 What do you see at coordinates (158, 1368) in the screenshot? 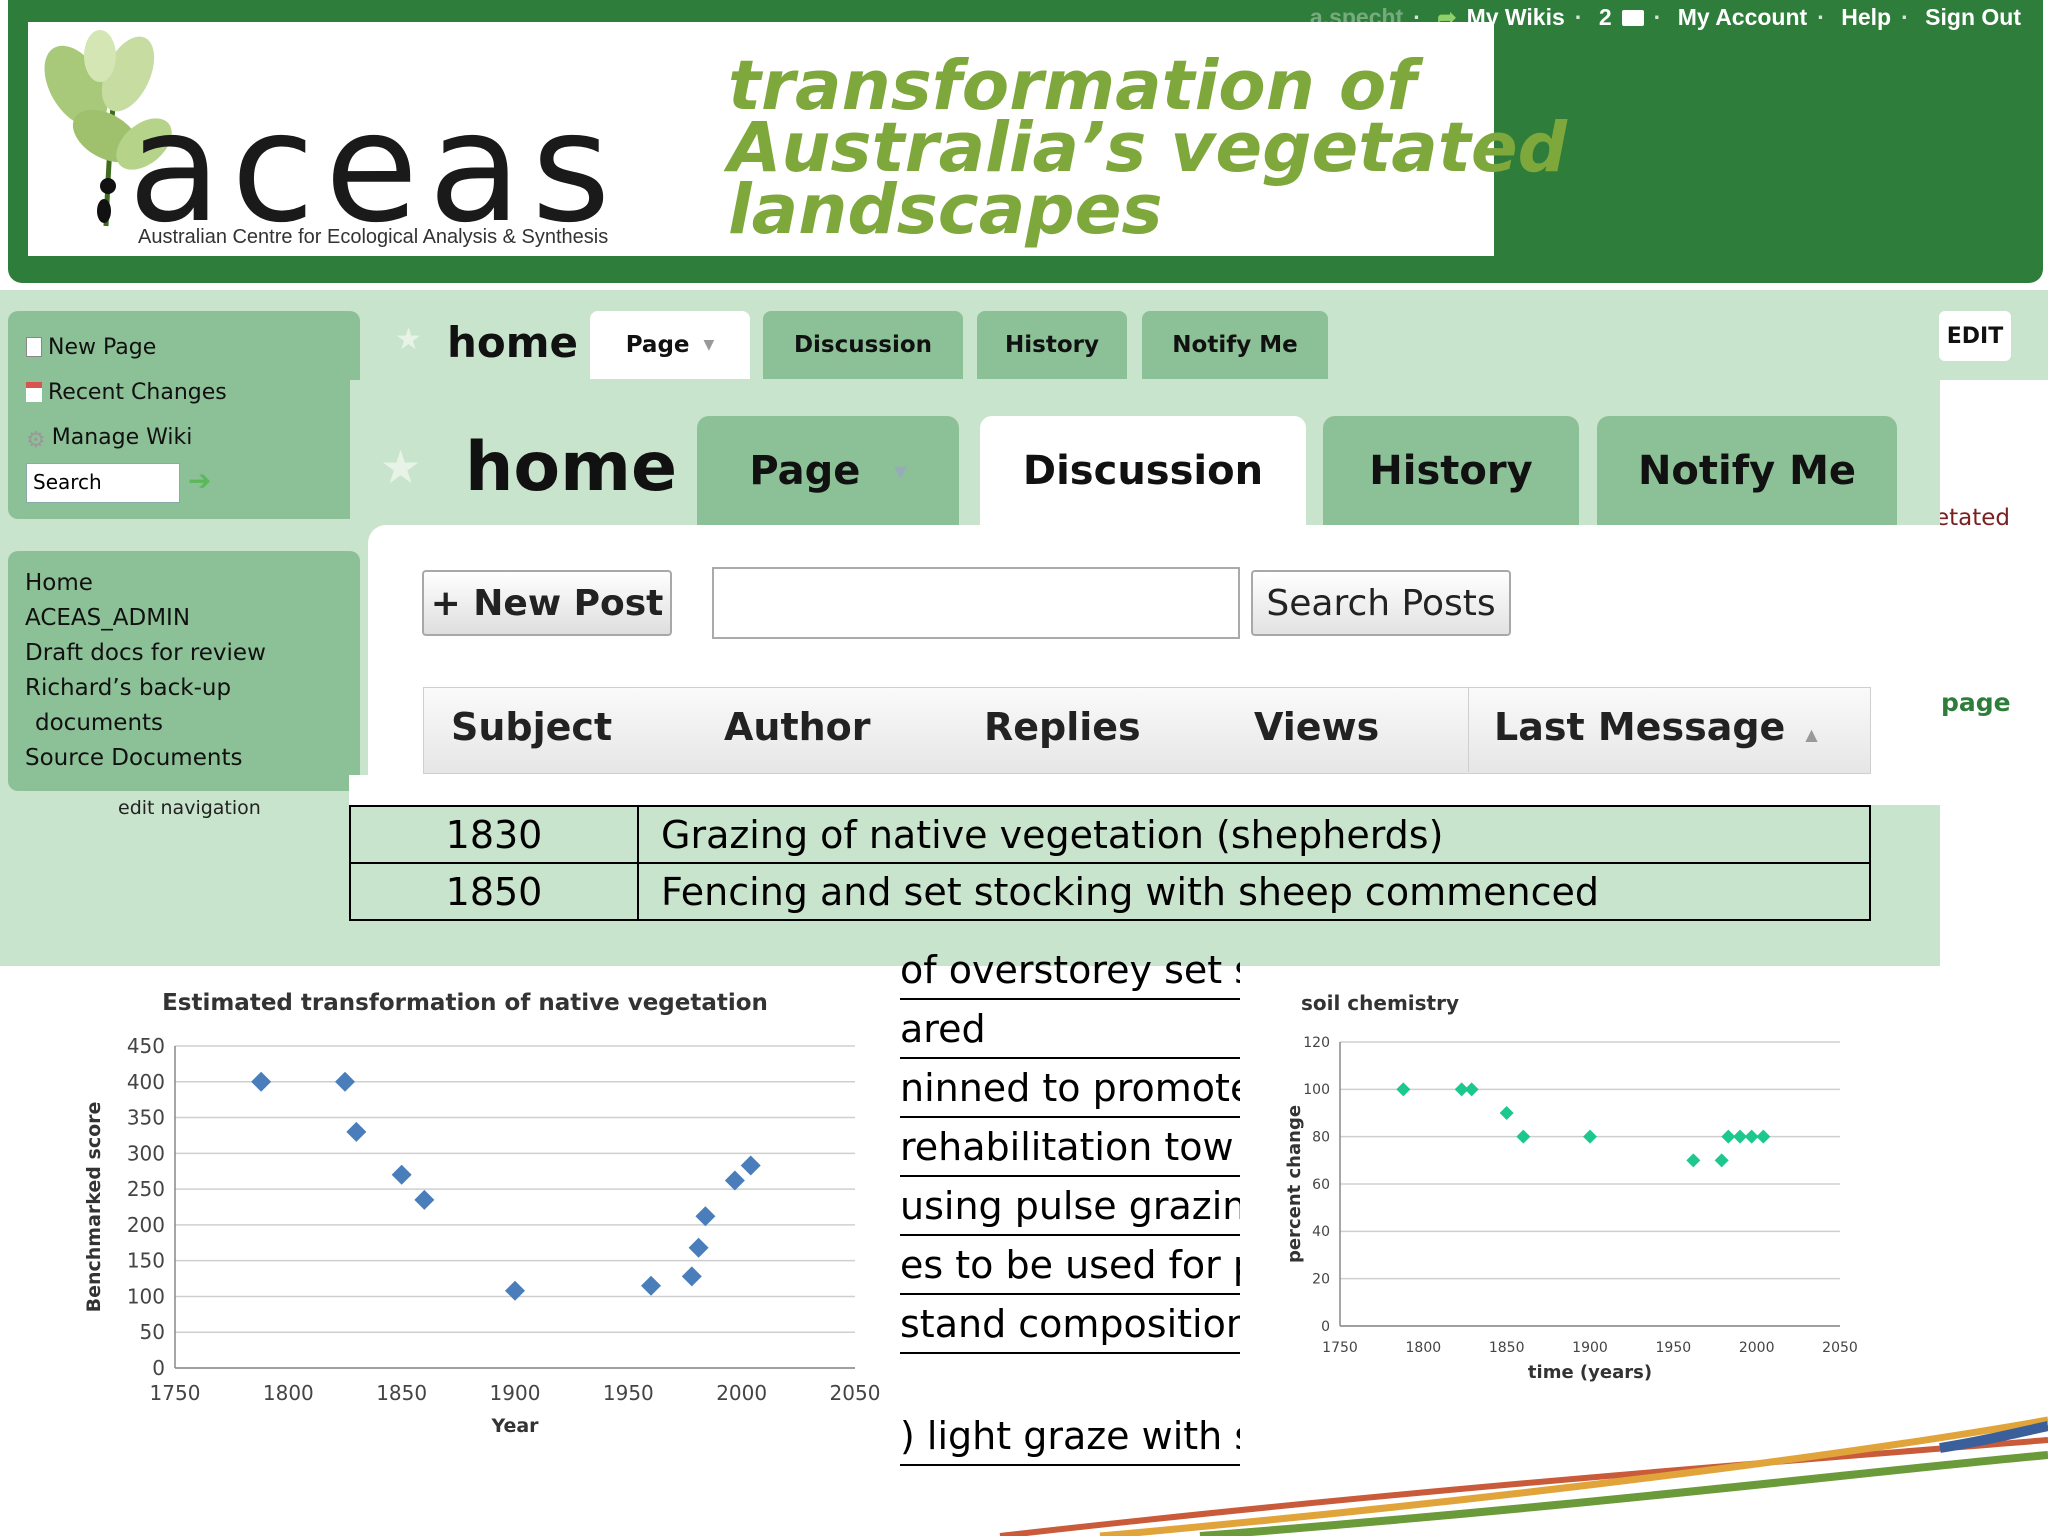
I see `y-tick-label: 0` at bounding box center [158, 1368].